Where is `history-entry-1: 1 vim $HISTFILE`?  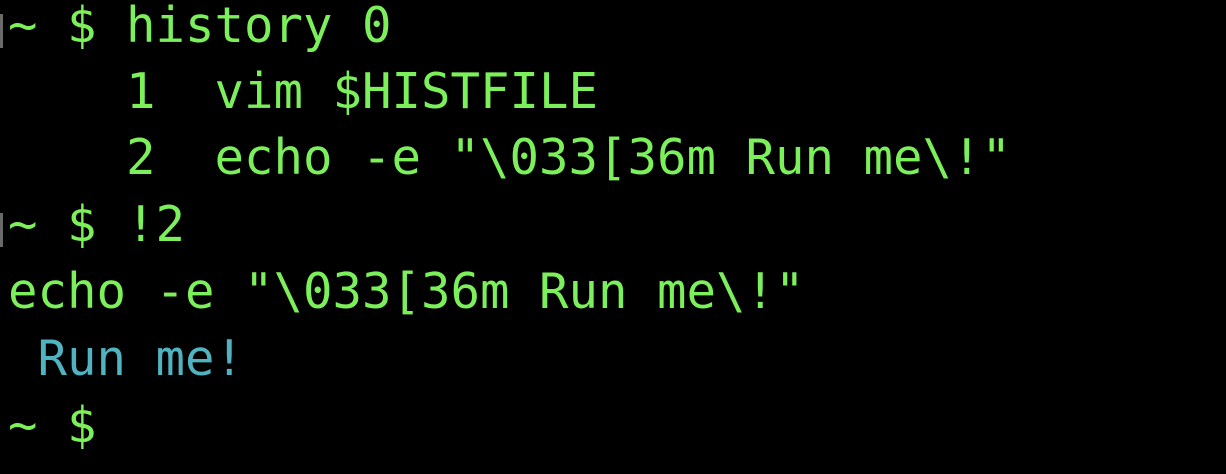 history-entry-1: 1 vim $HISTFILE is located at coordinates (303, 91).